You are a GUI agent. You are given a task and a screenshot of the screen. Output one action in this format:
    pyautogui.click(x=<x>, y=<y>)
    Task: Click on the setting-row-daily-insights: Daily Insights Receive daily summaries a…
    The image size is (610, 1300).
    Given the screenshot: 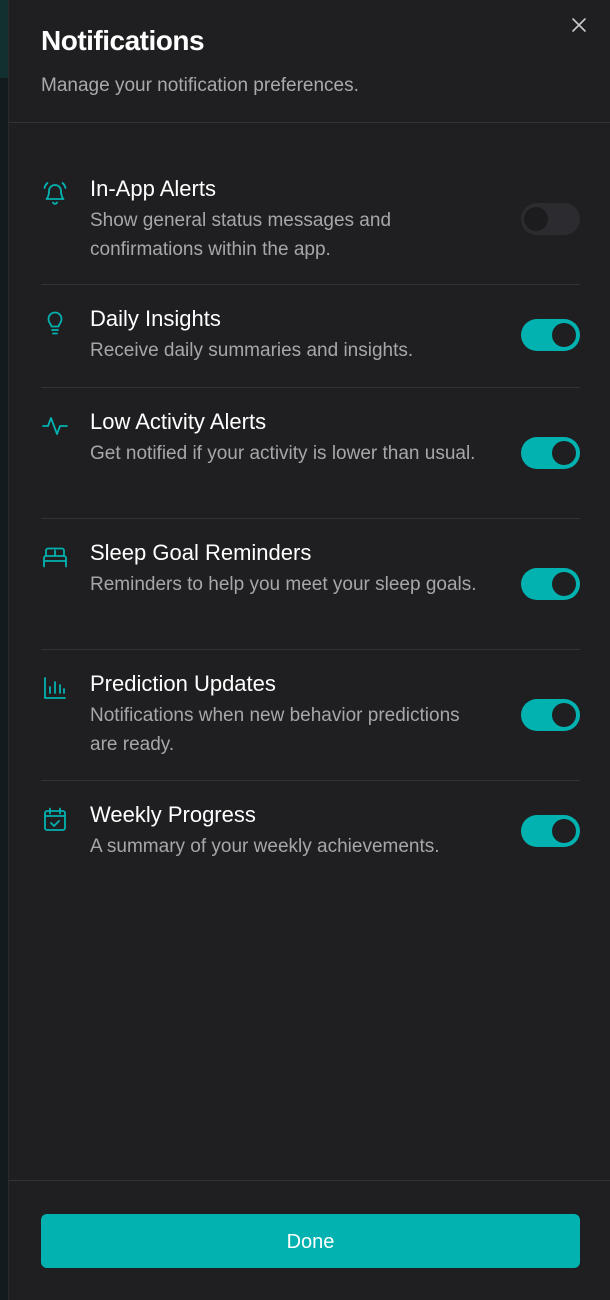 What is the action you would take?
    pyautogui.click(x=310, y=336)
    